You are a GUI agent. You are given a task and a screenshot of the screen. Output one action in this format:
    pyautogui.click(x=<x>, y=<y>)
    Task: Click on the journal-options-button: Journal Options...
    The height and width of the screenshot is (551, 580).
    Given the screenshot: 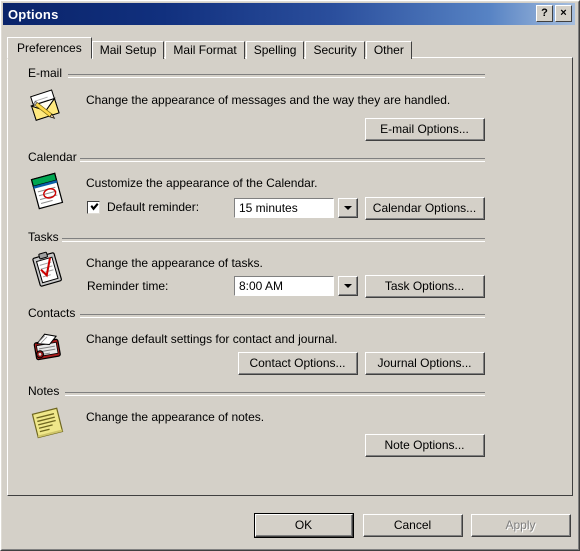 What is the action you would take?
    pyautogui.click(x=425, y=363)
    